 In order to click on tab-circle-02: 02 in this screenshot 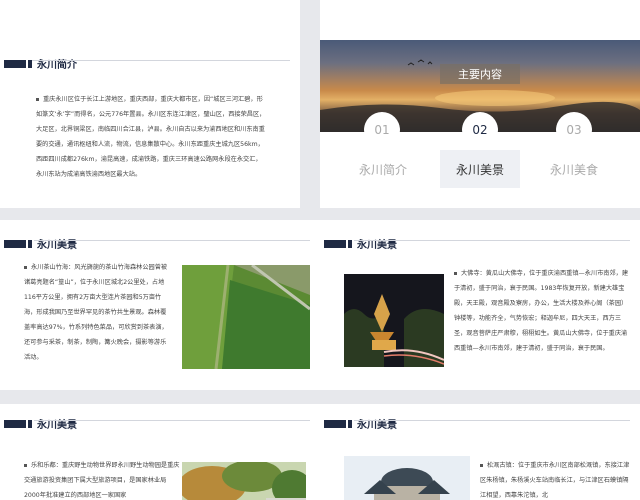, I will do `click(480, 130)`.